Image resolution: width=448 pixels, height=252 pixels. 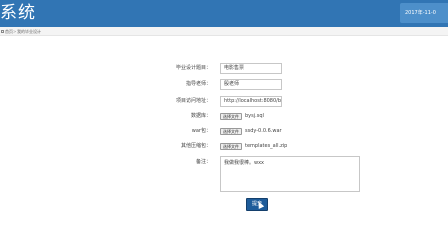 I want to click on database-label: 数据库：, so click(x=200, y=116).